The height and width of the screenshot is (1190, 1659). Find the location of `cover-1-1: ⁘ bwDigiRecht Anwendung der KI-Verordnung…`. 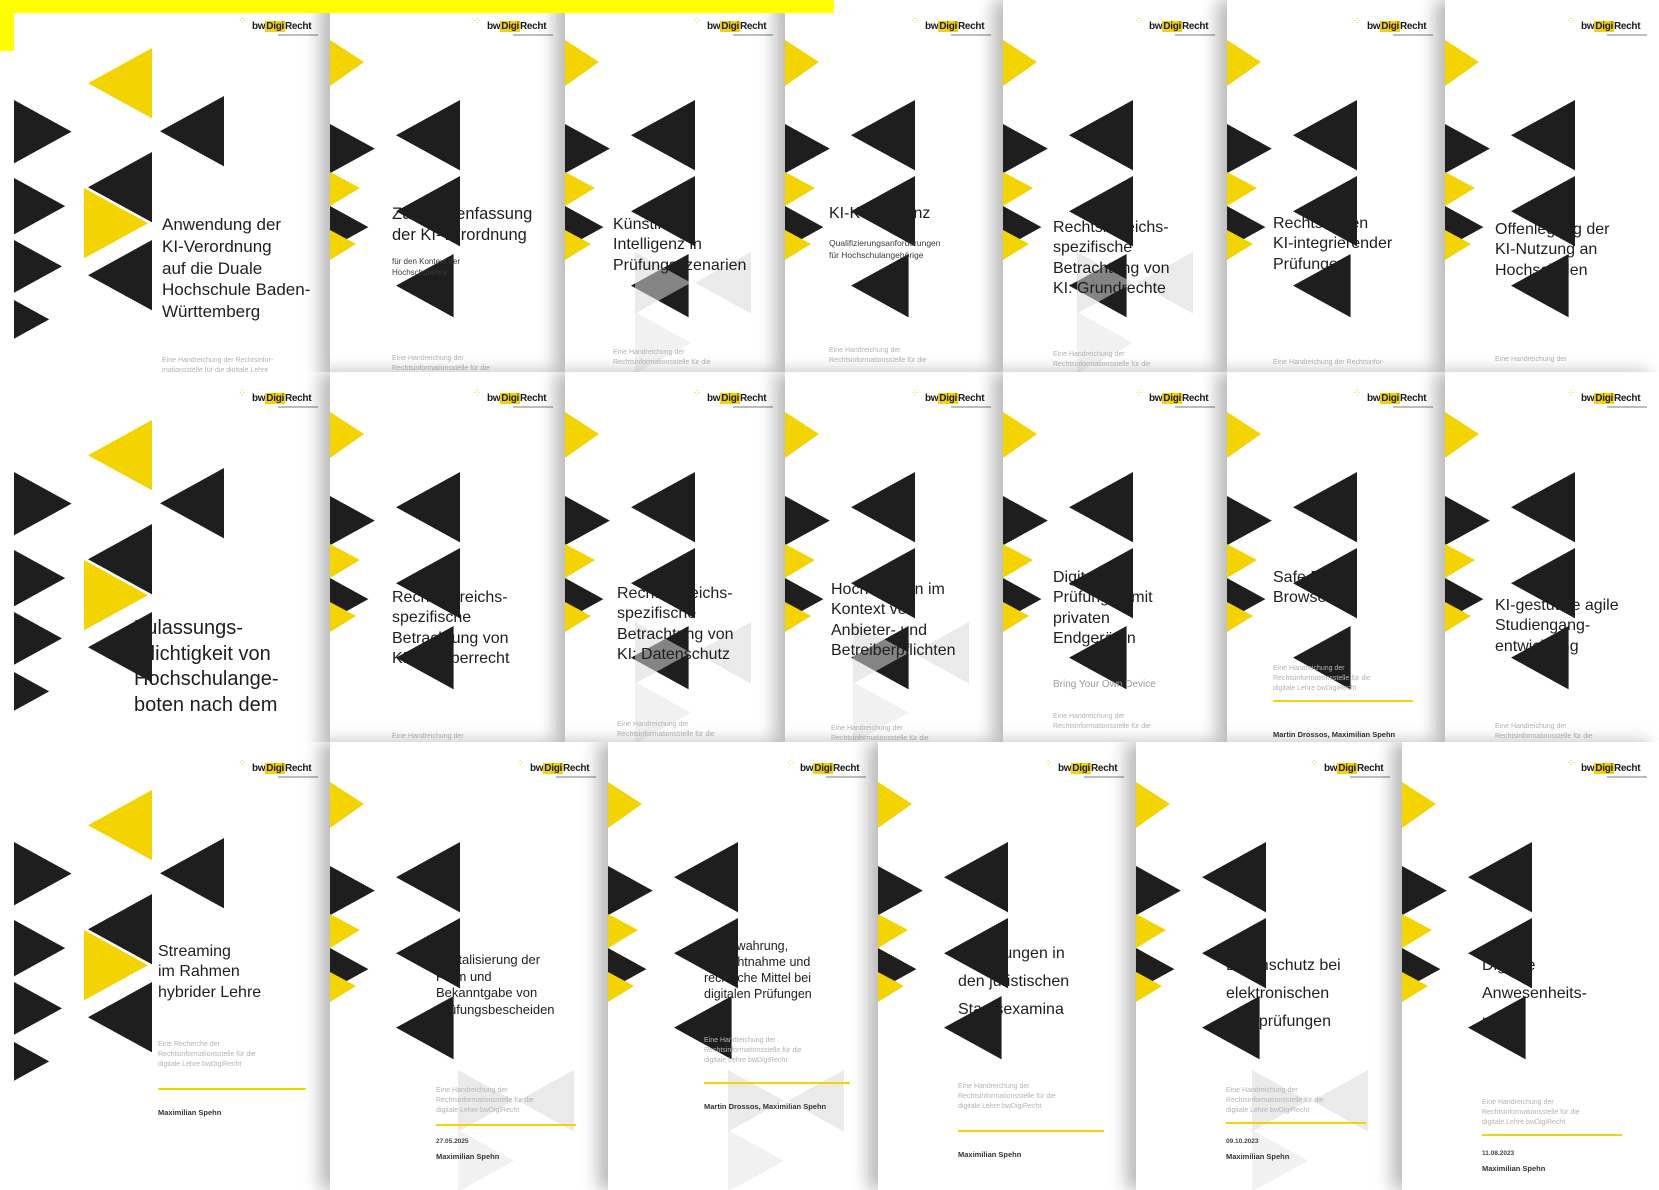

cover-1-1: ⁘ bwDigiRecht Anwendung der KI-Verordnung… is located at coordinates (165, 186).